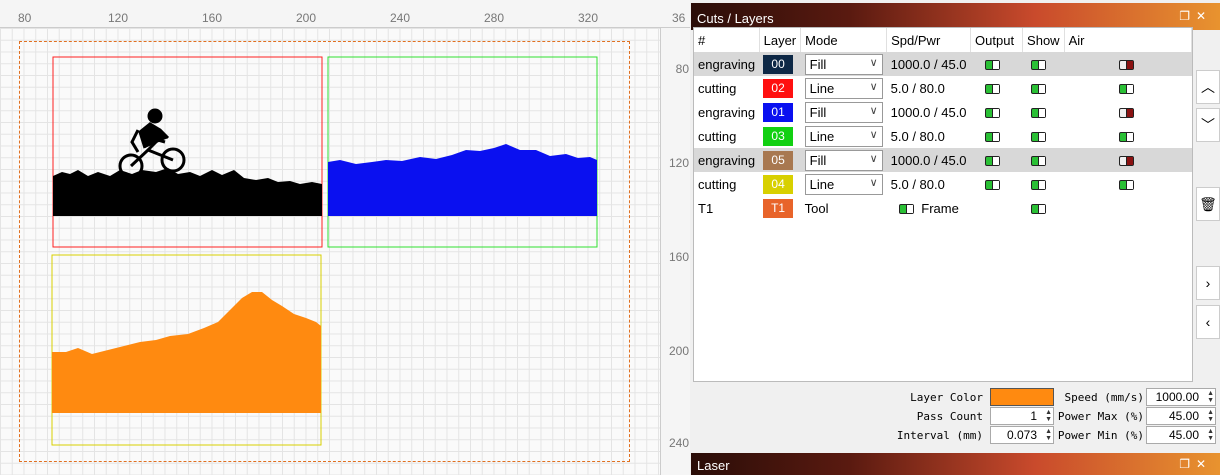 The width and height of the screenshot is (1220, 475). What do you see at coordinates (778, 208) in the screenshot?
I see `layer-swatch: T1` at bounding box center [778, 208].